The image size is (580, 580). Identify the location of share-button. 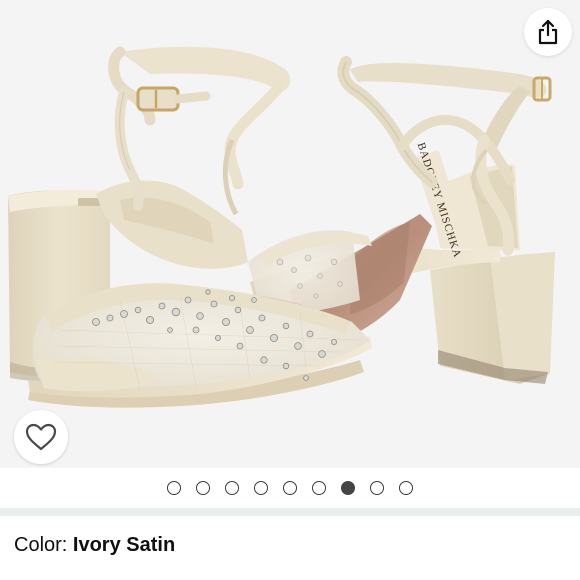
(548, 32).